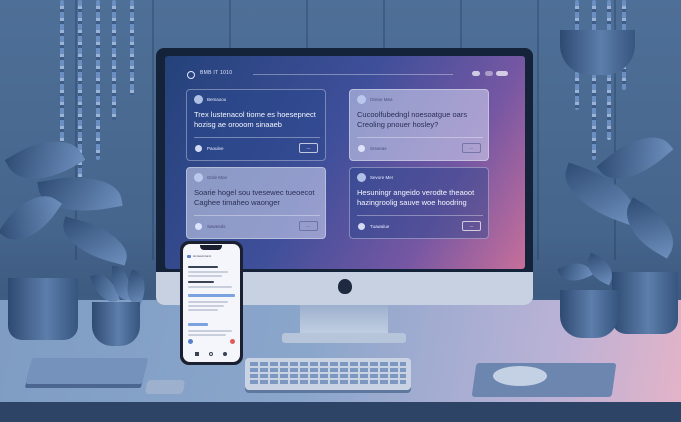 The image size is (681, 422). What do you see at coordinates (211, 354) in the screenshot?
I see `phone-search-icon` at bounding box center [211, 354].